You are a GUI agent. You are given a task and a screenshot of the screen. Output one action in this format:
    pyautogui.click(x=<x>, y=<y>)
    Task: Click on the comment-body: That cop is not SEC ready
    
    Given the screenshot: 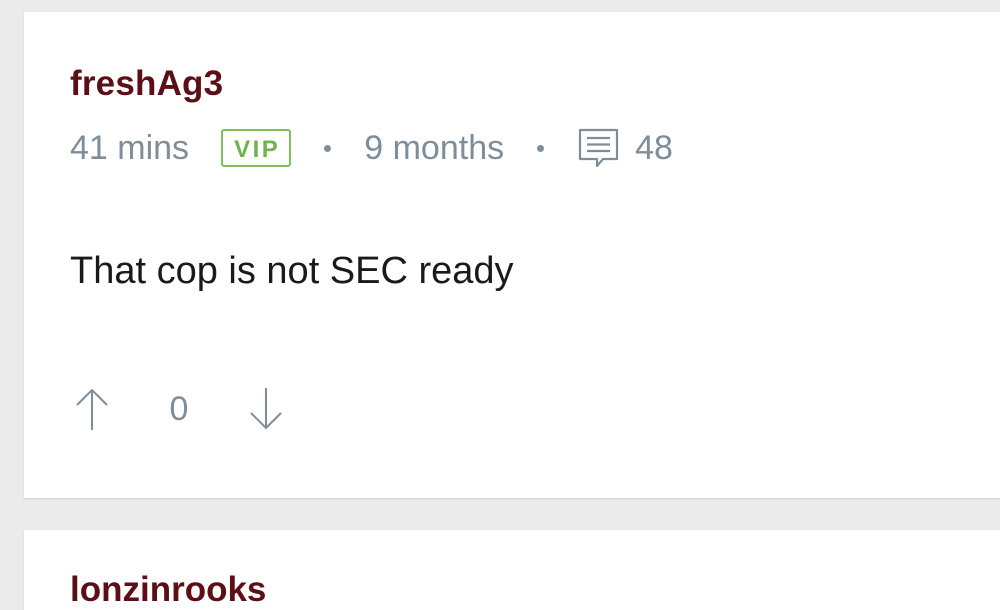 What is the action you would take?
    pyautogui.click(x=292, y=271)
    